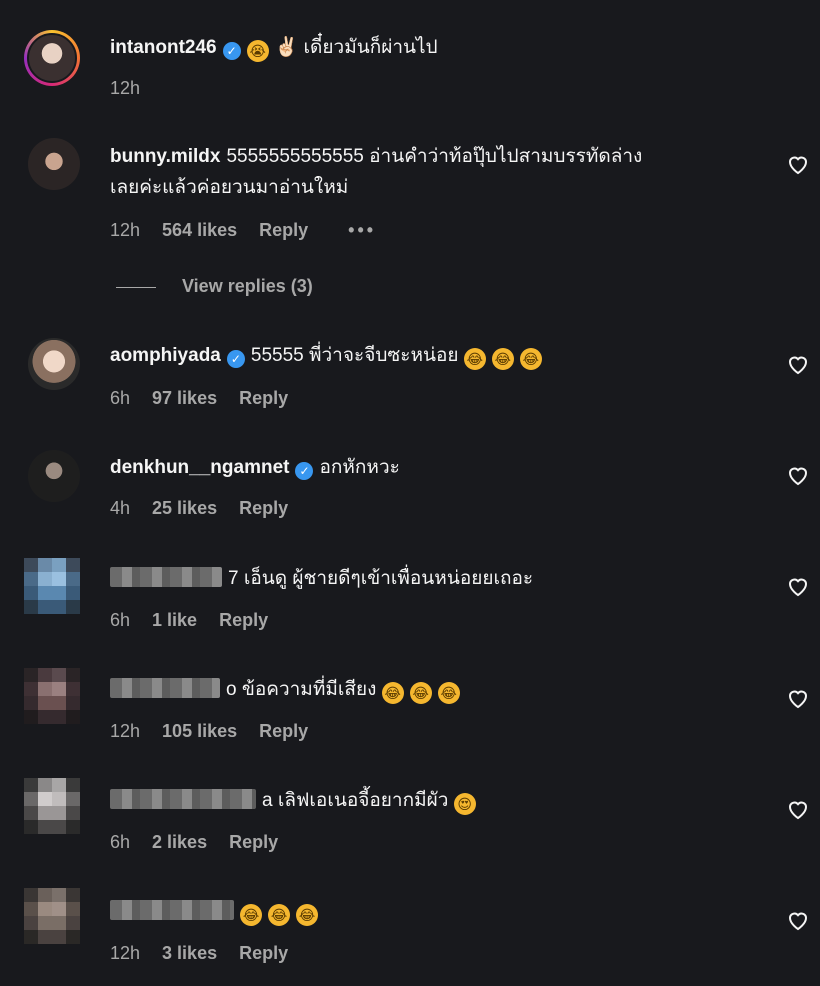  What do you see at coordinates (189, 953) in the screenshot?
I see `like-count: 3 likes` at bounding box center [189, 953].